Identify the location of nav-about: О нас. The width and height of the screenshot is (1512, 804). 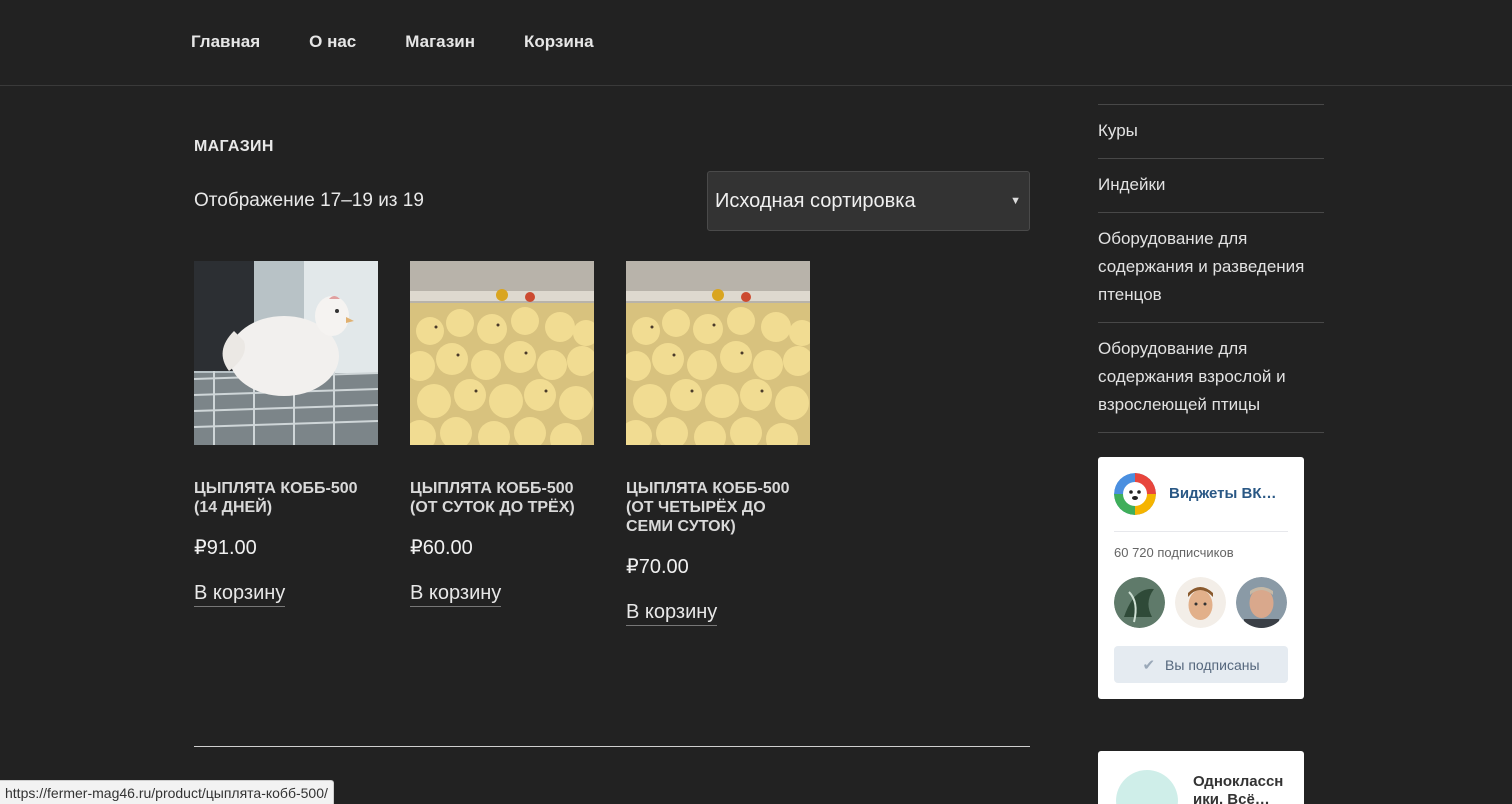
(332, 42).